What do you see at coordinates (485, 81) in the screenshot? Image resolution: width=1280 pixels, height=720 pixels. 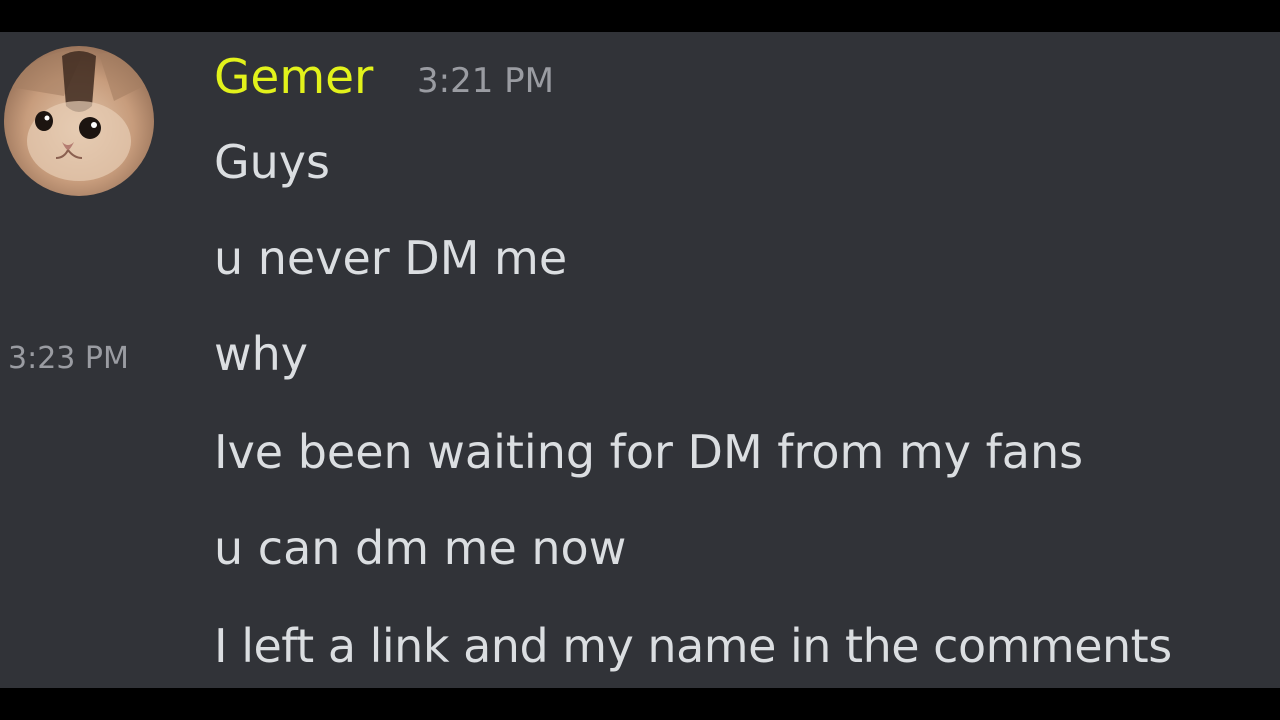 I see `message-timestamp: 3:21 PM` at bounding box center [485, 81].